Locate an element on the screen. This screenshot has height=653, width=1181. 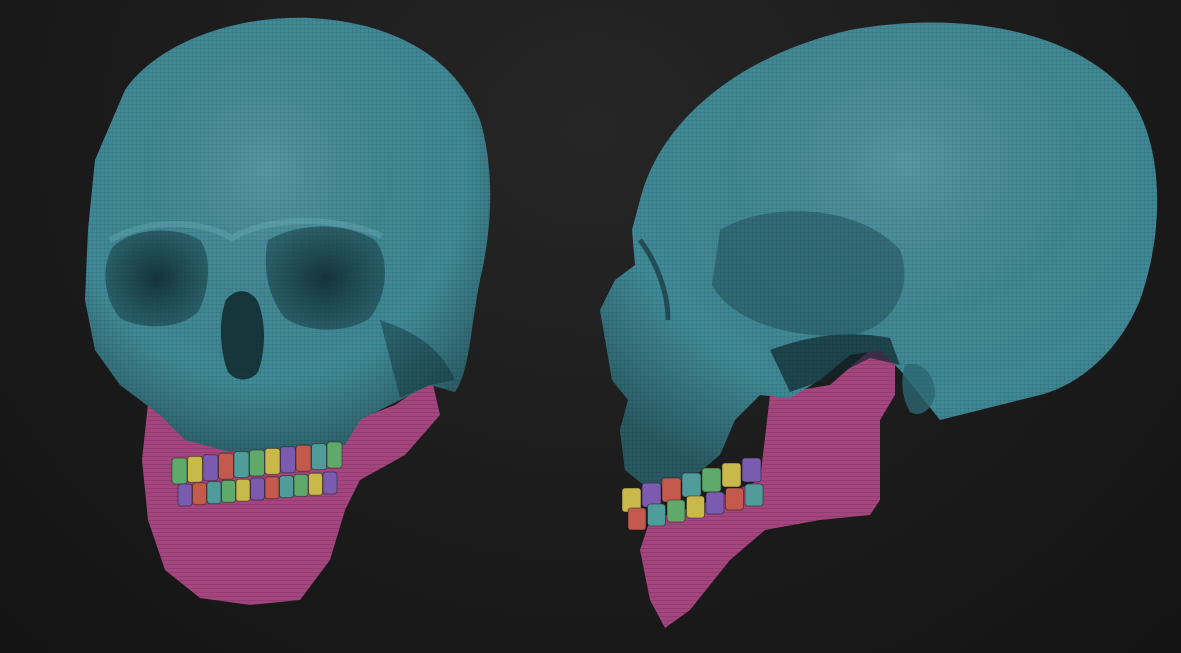
eye-socket-right is located at coordinates (157, 278).